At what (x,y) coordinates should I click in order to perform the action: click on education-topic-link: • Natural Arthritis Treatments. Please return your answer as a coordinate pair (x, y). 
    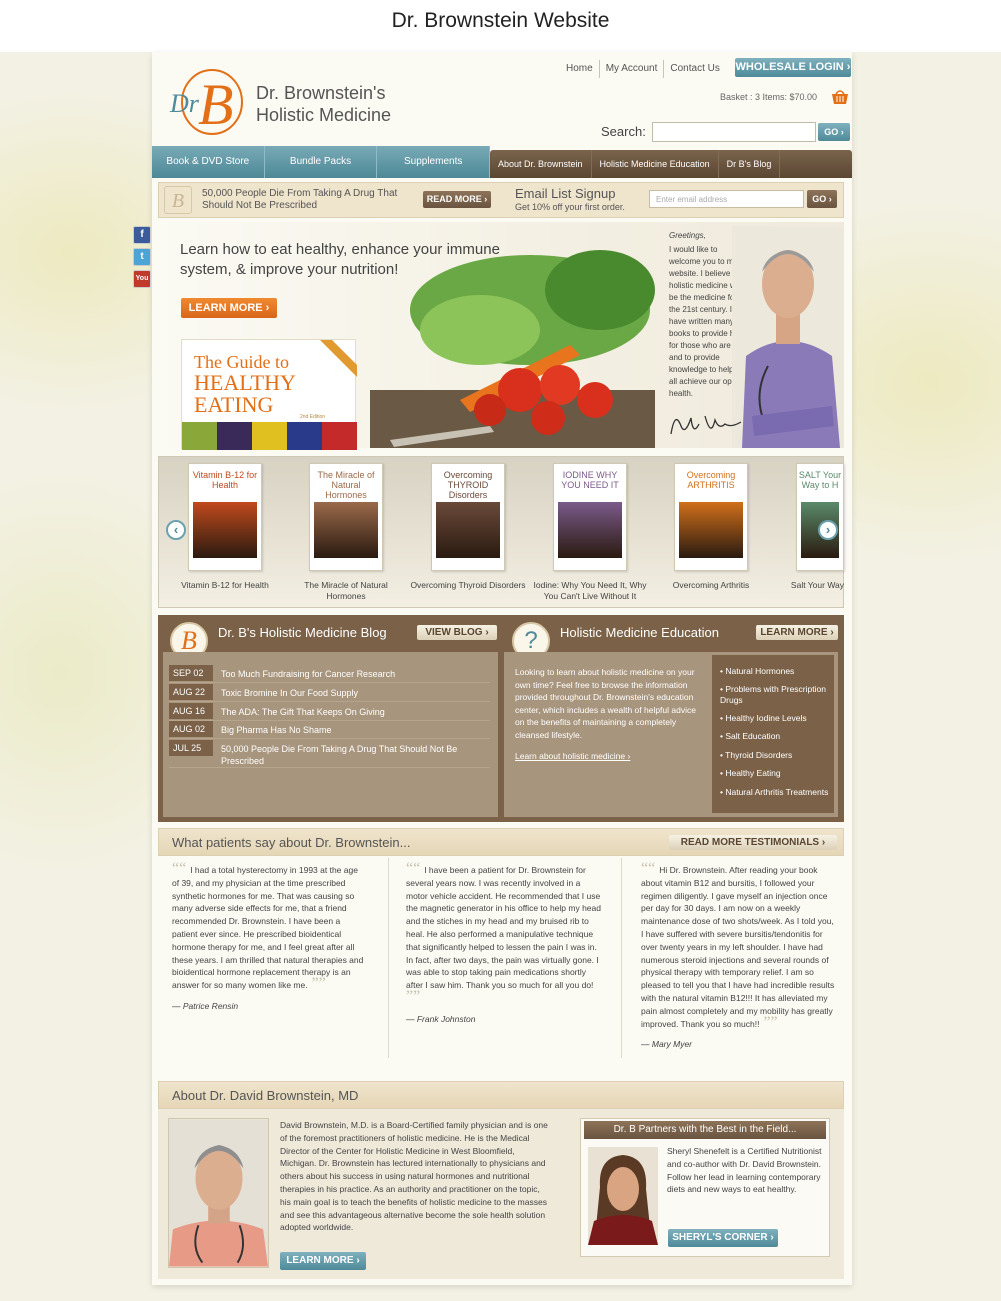
    Looking at the image, I should click on (775, 792).